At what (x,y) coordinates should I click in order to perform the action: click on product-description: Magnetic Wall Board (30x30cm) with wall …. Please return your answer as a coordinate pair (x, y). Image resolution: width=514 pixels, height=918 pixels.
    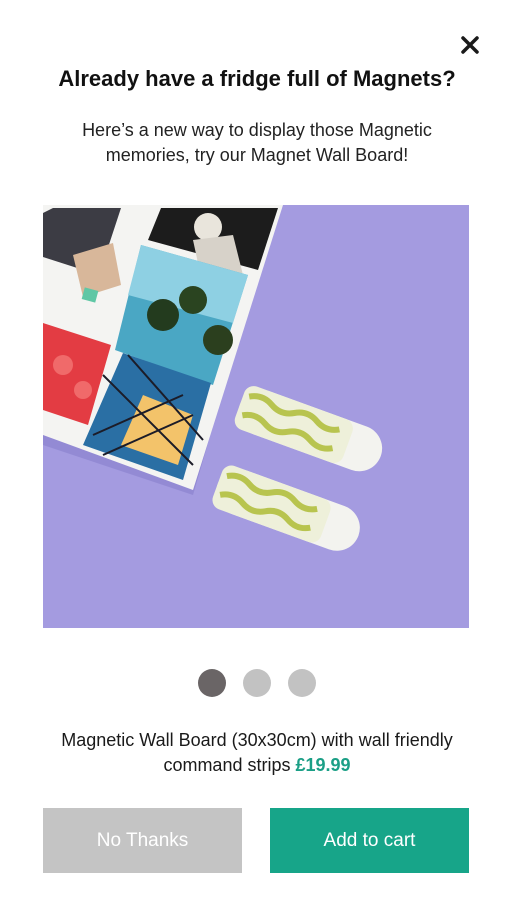
    Looking at the image, I should click on (257, 753).